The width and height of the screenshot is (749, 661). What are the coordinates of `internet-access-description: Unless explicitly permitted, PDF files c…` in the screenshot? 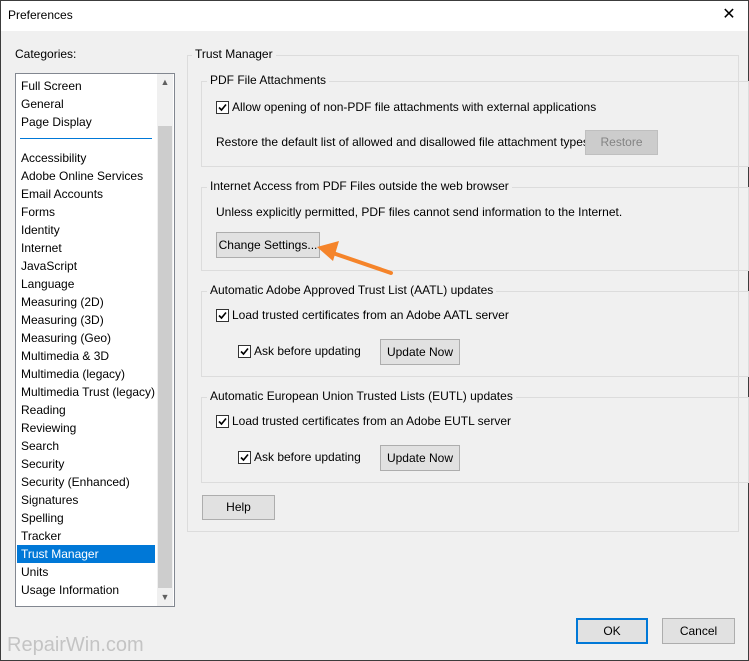 It's located at (419, 212).